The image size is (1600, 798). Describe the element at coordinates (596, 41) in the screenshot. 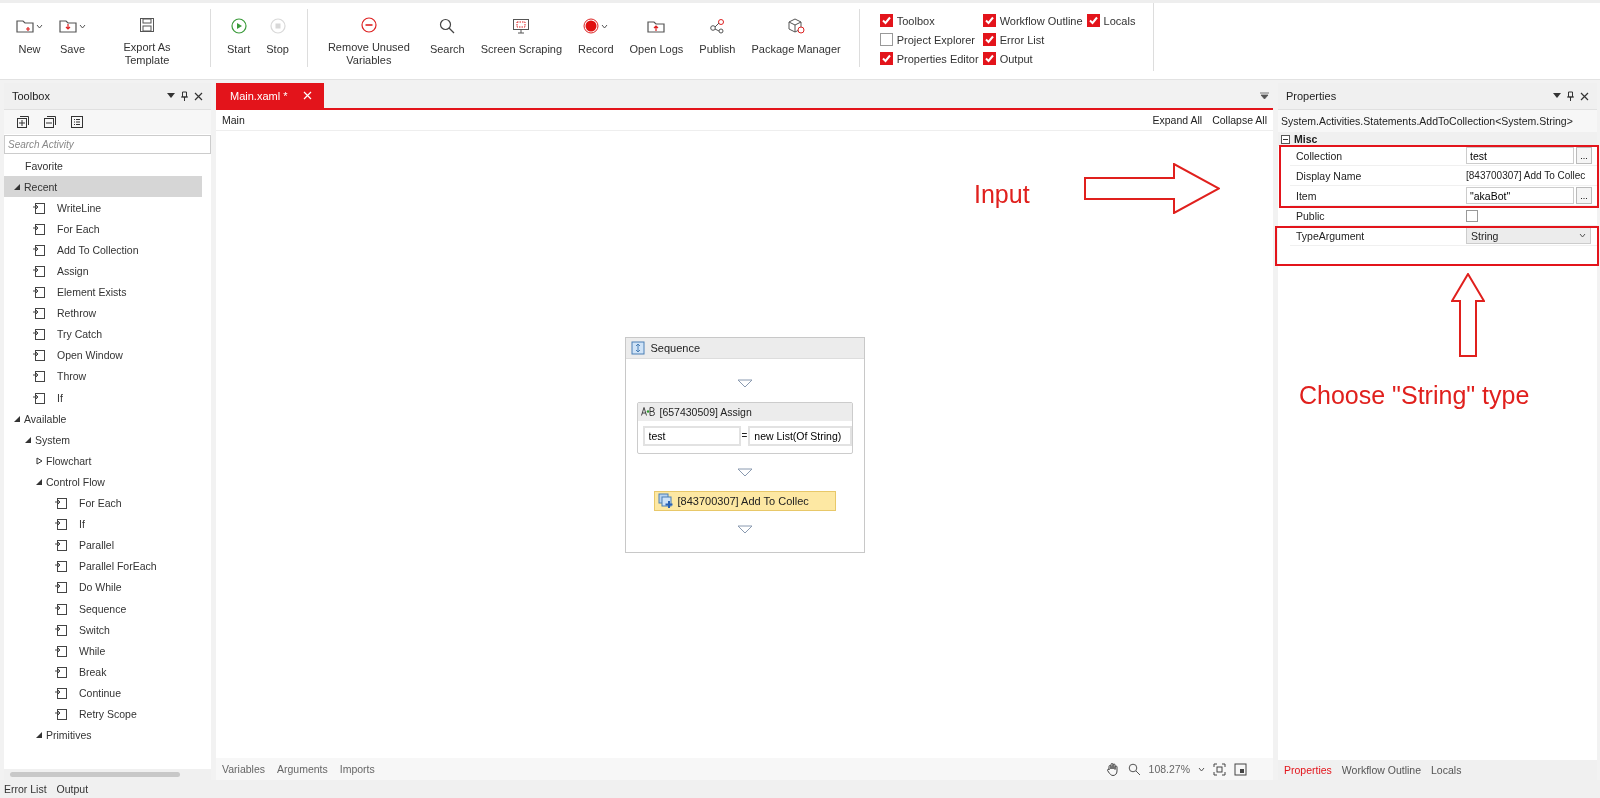

I see `toolbar-button: Record` at that location.